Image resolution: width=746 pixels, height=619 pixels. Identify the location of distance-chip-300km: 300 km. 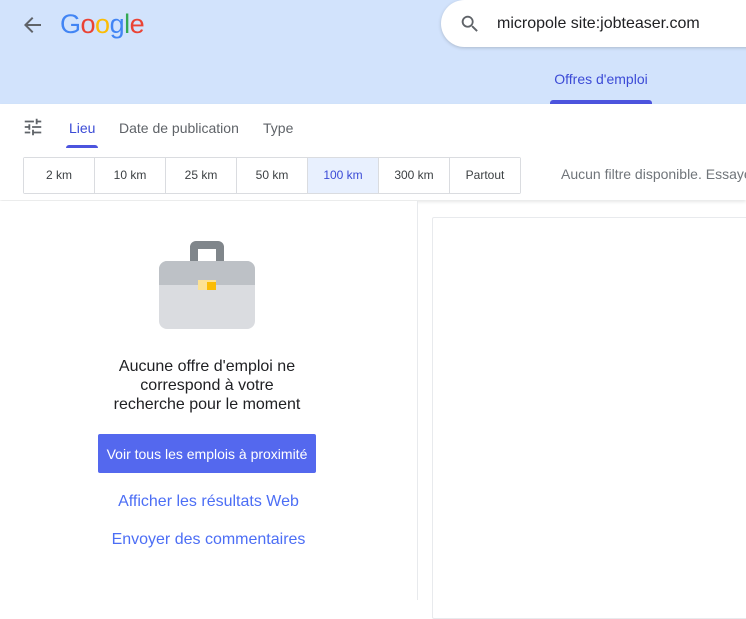
(413, 175).